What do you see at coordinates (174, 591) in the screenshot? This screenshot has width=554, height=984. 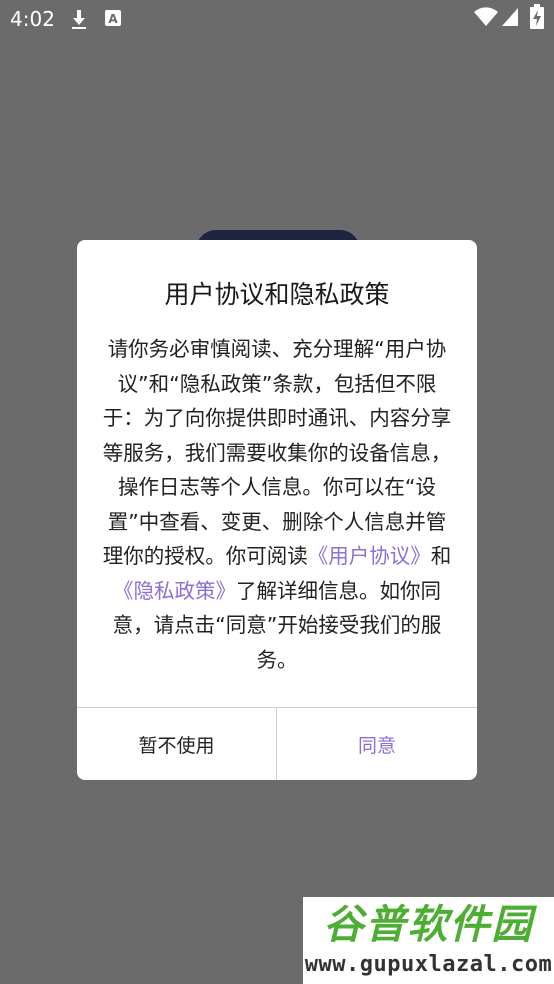 I see `privacy-policy-link: 《隐私政策》` at bounding box center [174, 591].